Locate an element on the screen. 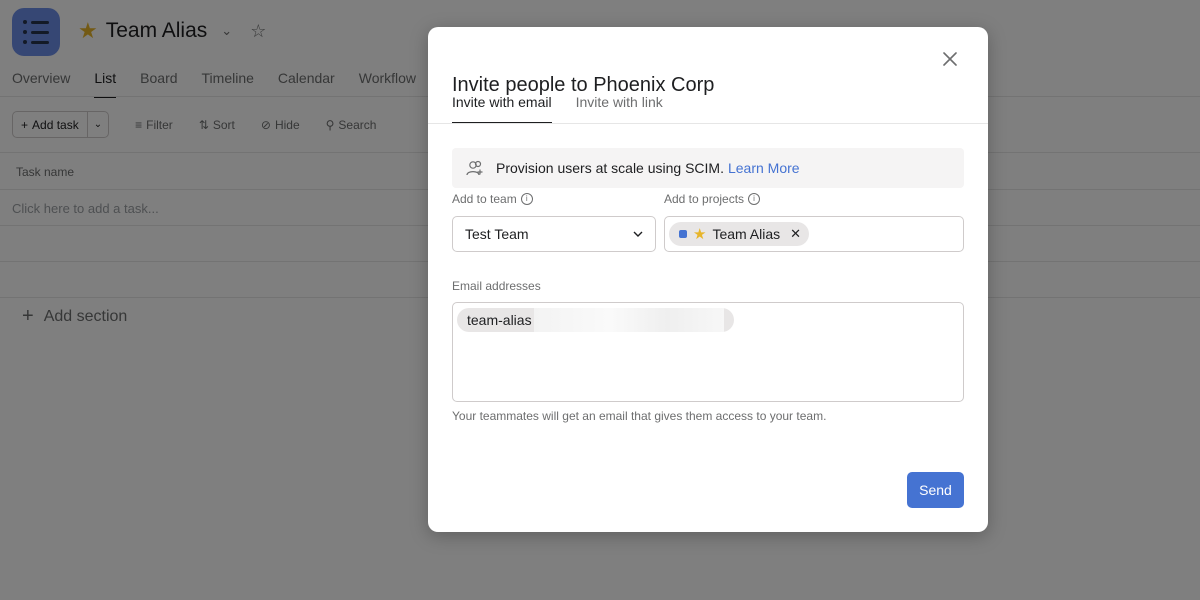 This screenshot has width=1200, height=600. tabs-divider is located at coordinates (708, 123).